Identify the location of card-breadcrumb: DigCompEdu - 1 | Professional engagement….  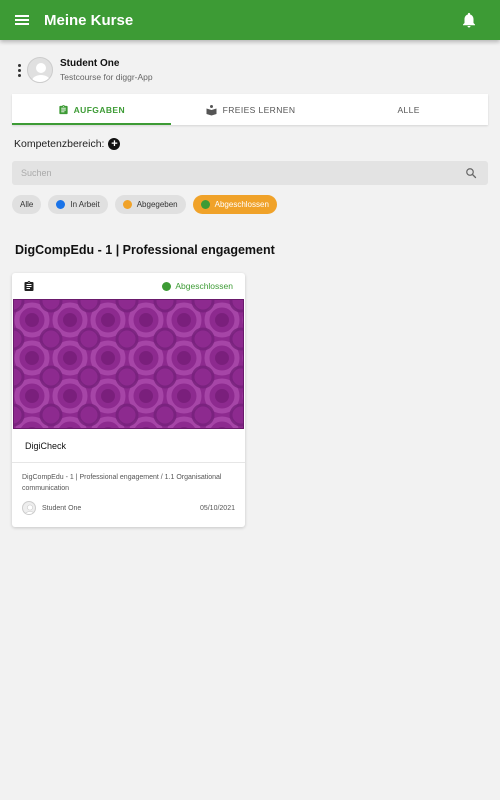
(122, 483).